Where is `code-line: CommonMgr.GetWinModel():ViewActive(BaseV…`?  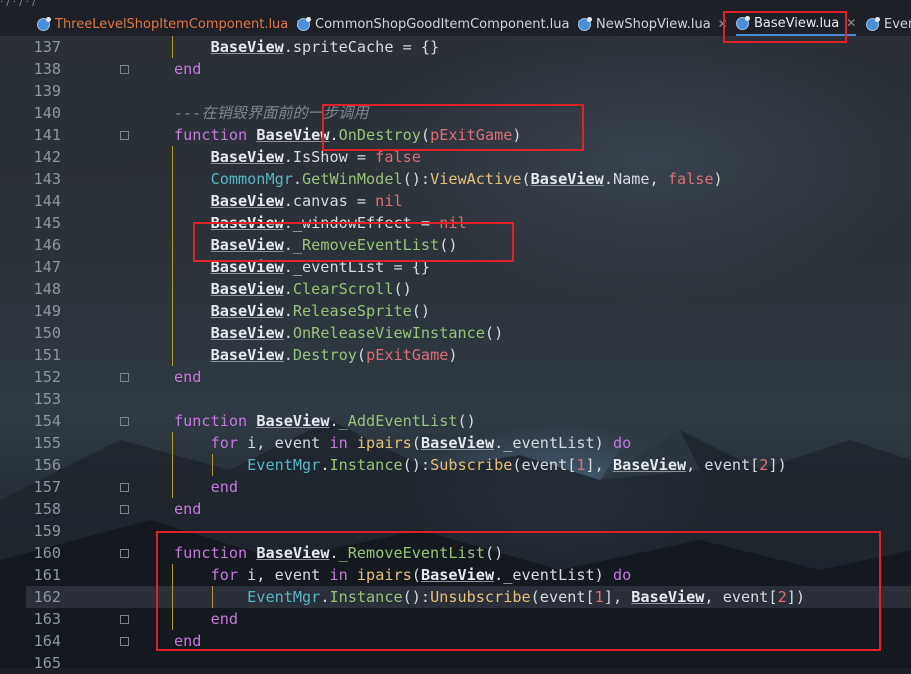 code-line: CommonMgr.GetWinModel():ViewActive(BaseV… is located at coordinates (448, 179).